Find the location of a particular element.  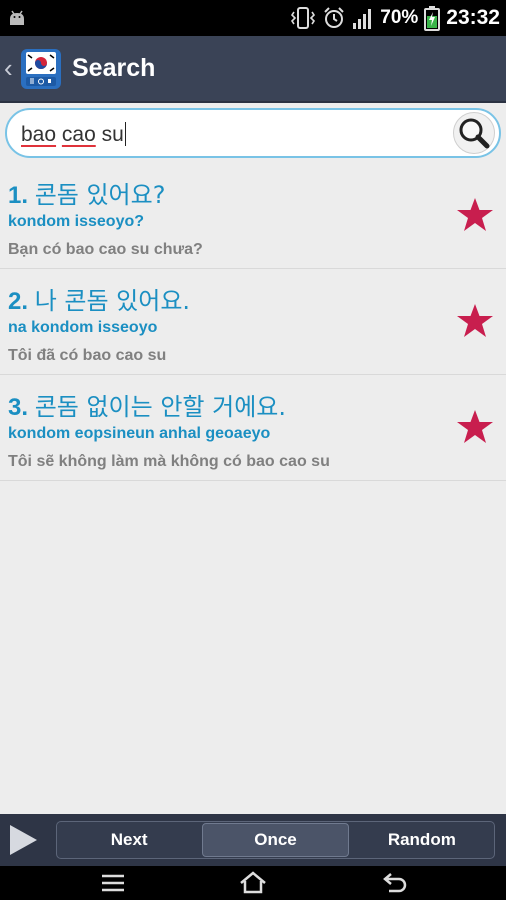

playback-bar: Next Once Random is located at coordinates (253, 840).